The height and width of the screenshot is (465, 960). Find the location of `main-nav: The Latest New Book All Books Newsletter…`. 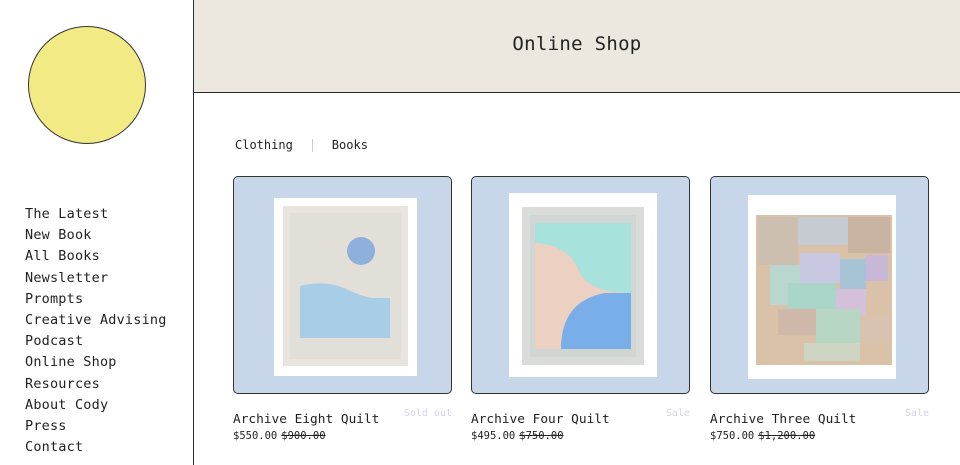

main-nav: The Latest New Book All Books Newsletter… is located at coordinates (96, 331).